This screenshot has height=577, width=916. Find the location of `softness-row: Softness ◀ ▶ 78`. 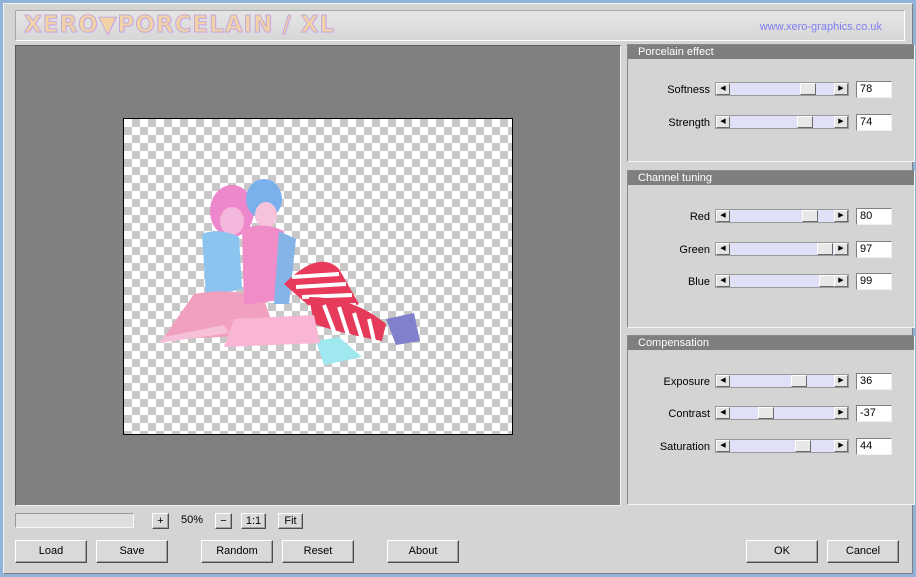

softness-row: Softness ◀ ▶ 78 is located at coordinates (771, 89).